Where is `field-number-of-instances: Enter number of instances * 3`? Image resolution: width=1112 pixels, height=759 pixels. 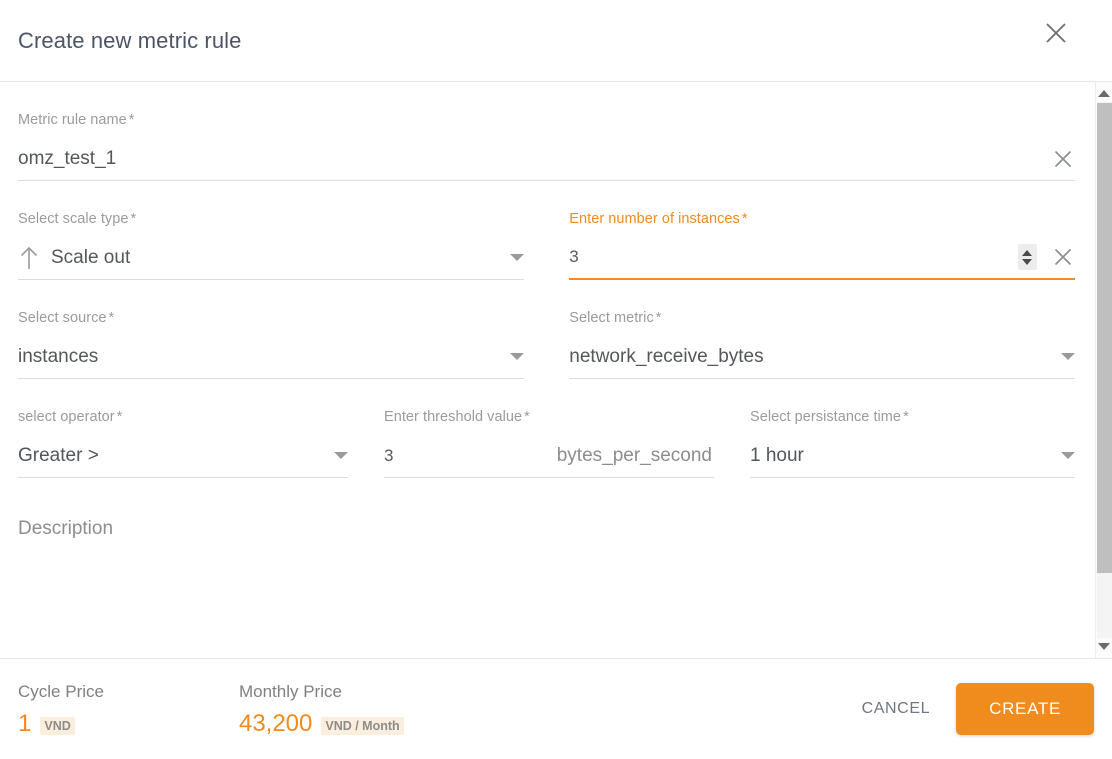
field-number-of-instances: Enter number of instances * 3 is located at coordinates (822, 230).